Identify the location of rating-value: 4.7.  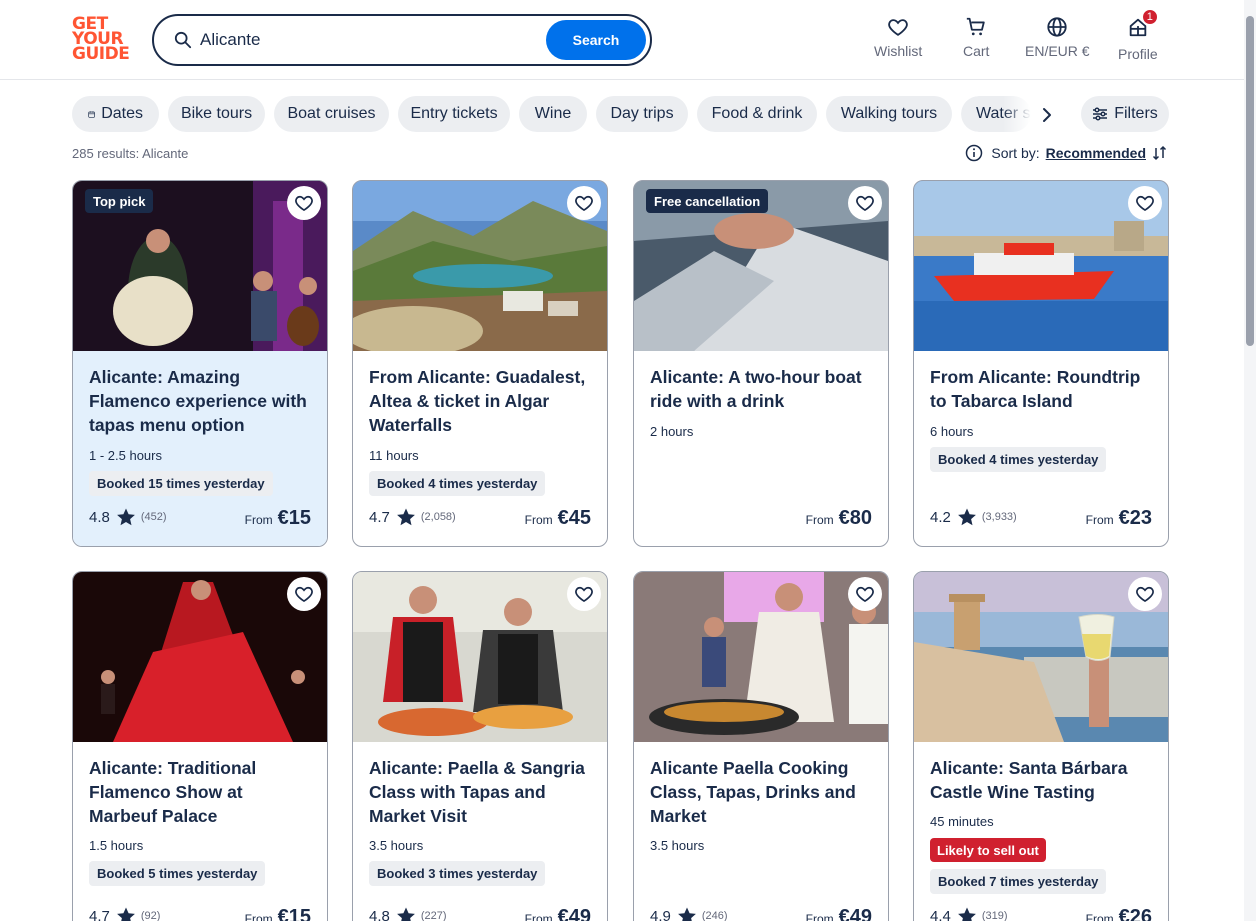
(99, 914).